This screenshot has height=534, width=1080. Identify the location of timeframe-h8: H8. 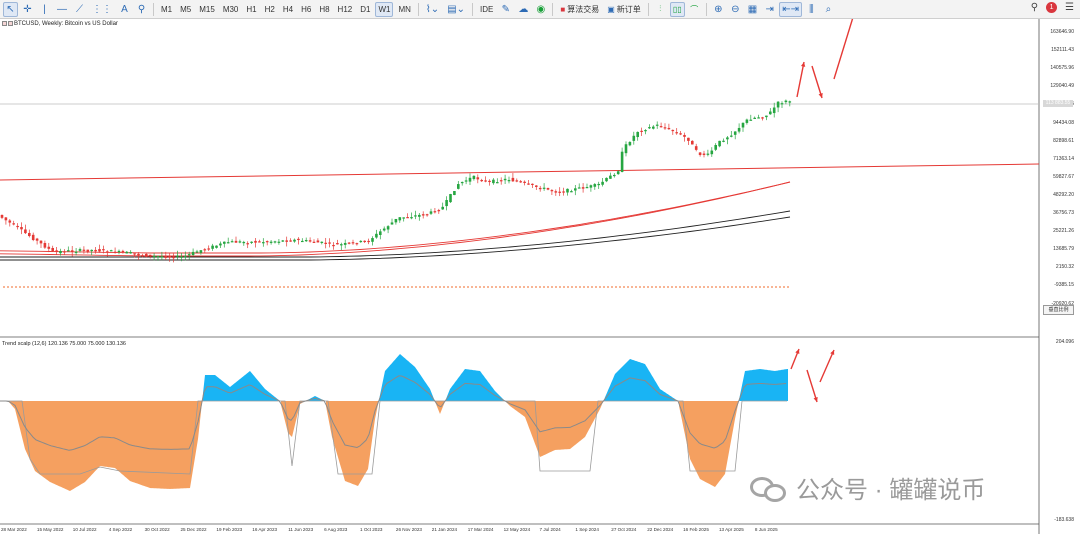
(324, 9).